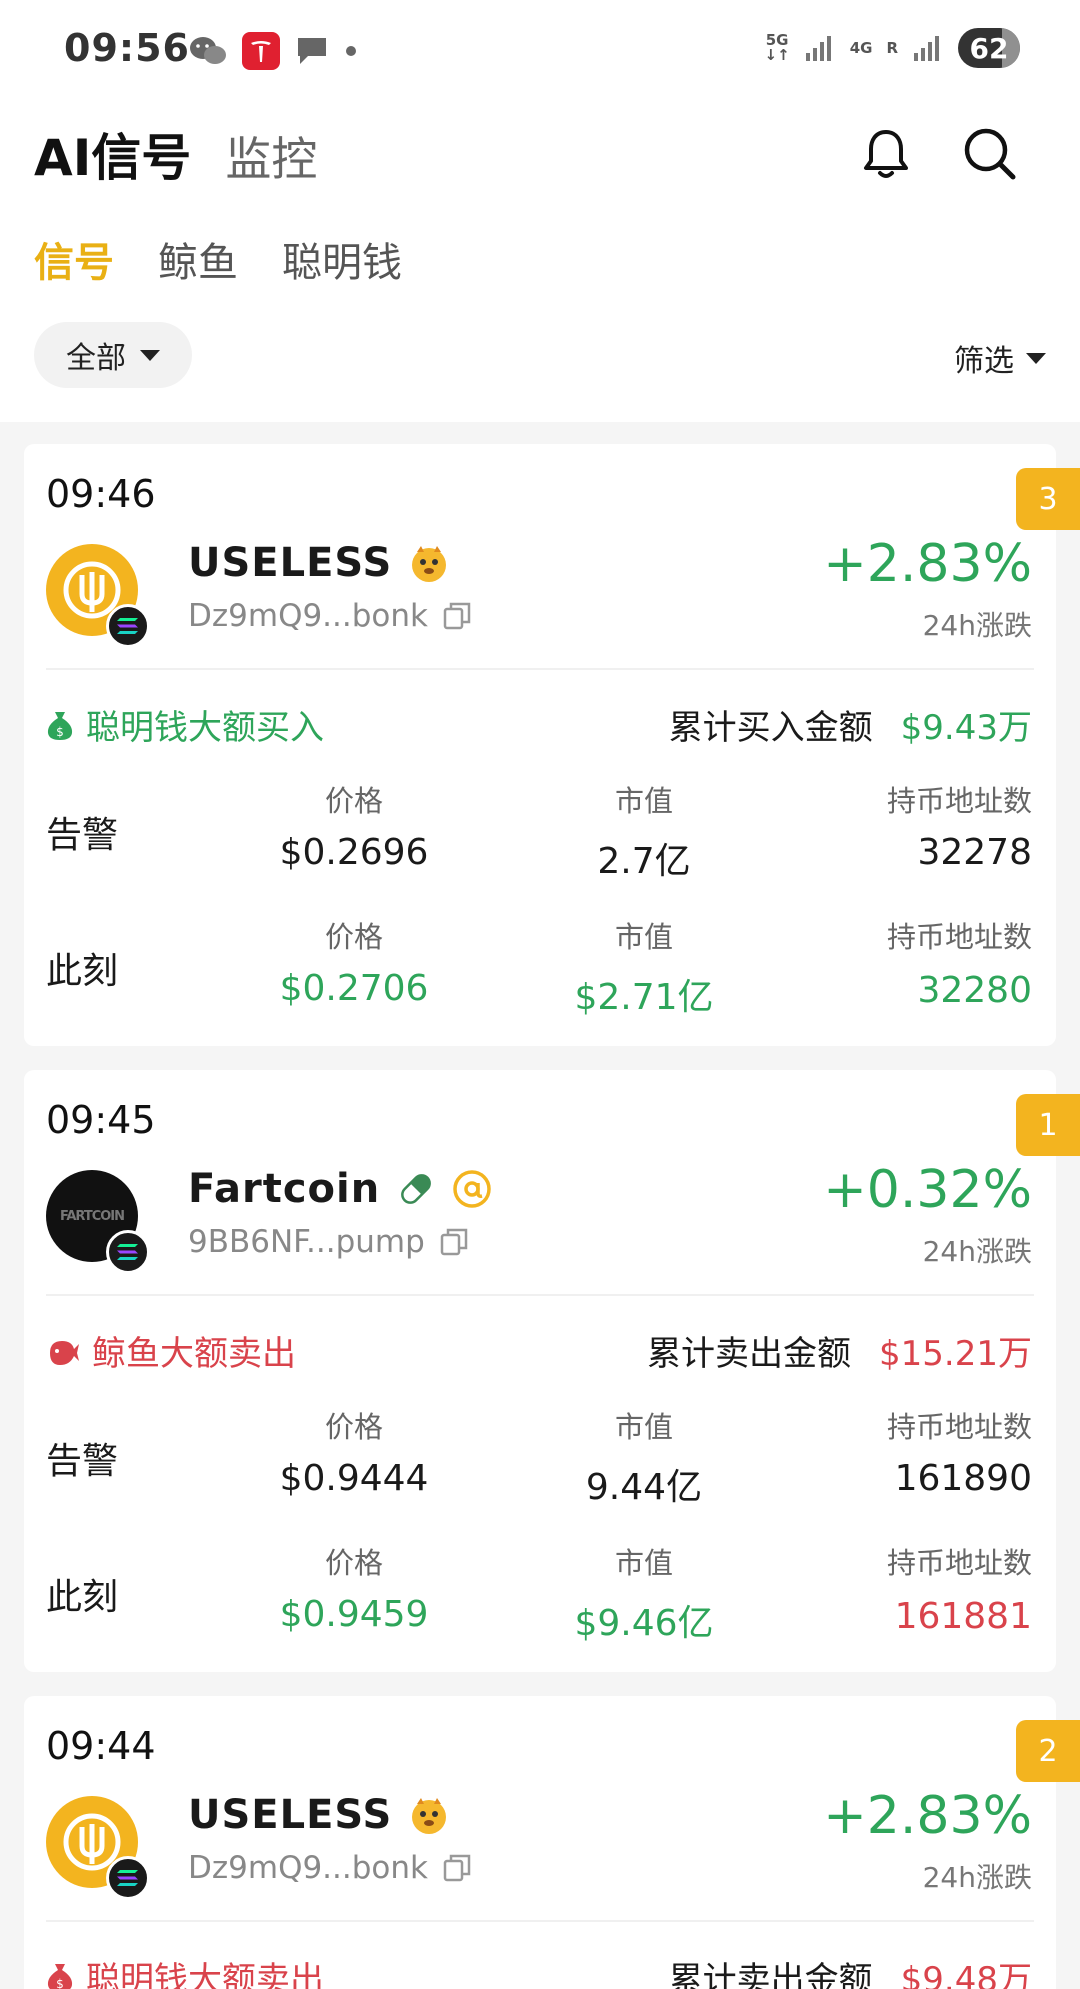 The image size is (1080, 1989). What do you see at coordinates (273, 51) in the screenshot?
I see `notification-icons` at bounding box center [273, 51].